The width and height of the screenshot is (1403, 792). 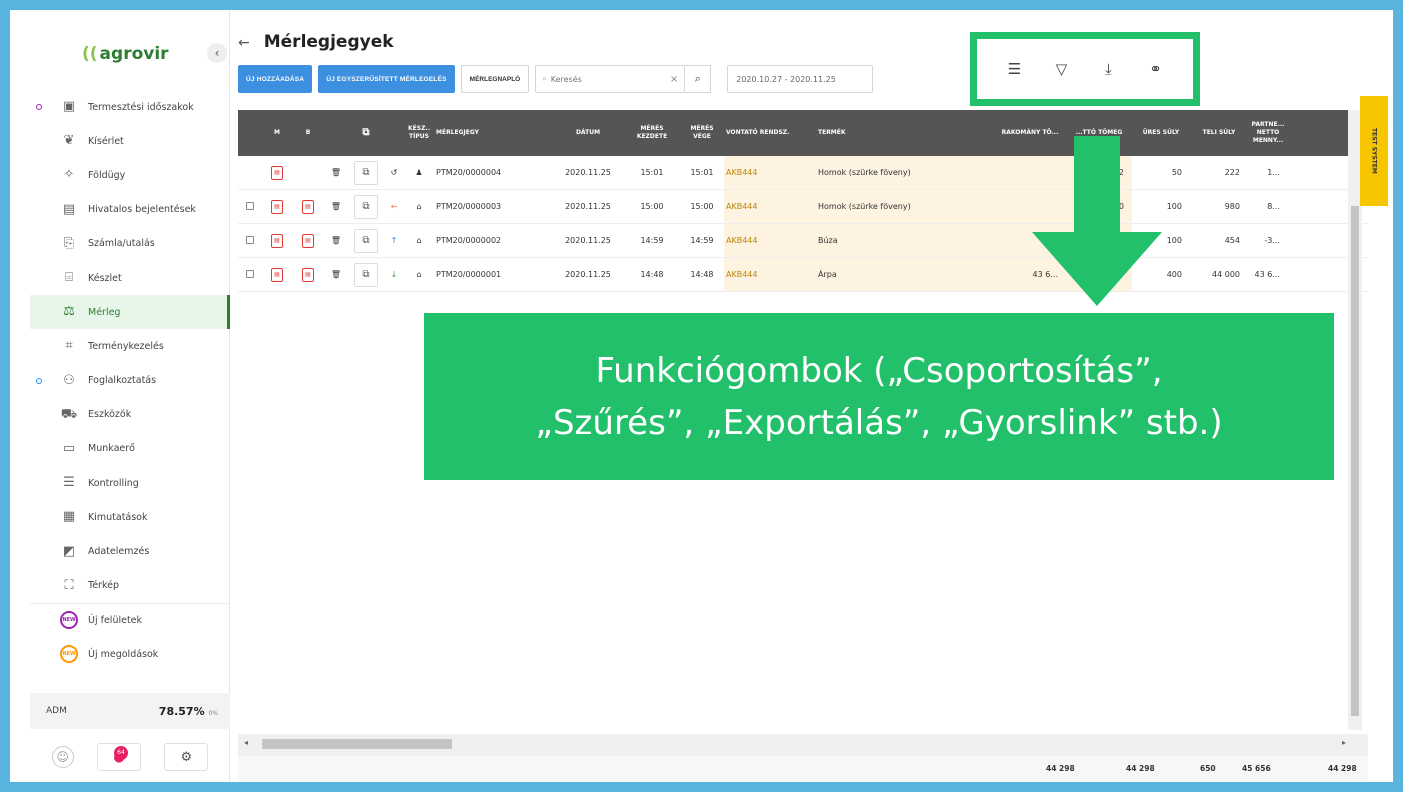 What do you see at coordinates (130, 381) in the screenshot?
I see `sidebar-item-foglalkoztatas: ⚇ Foglalkoztatás` at bounding box center [130, 381].